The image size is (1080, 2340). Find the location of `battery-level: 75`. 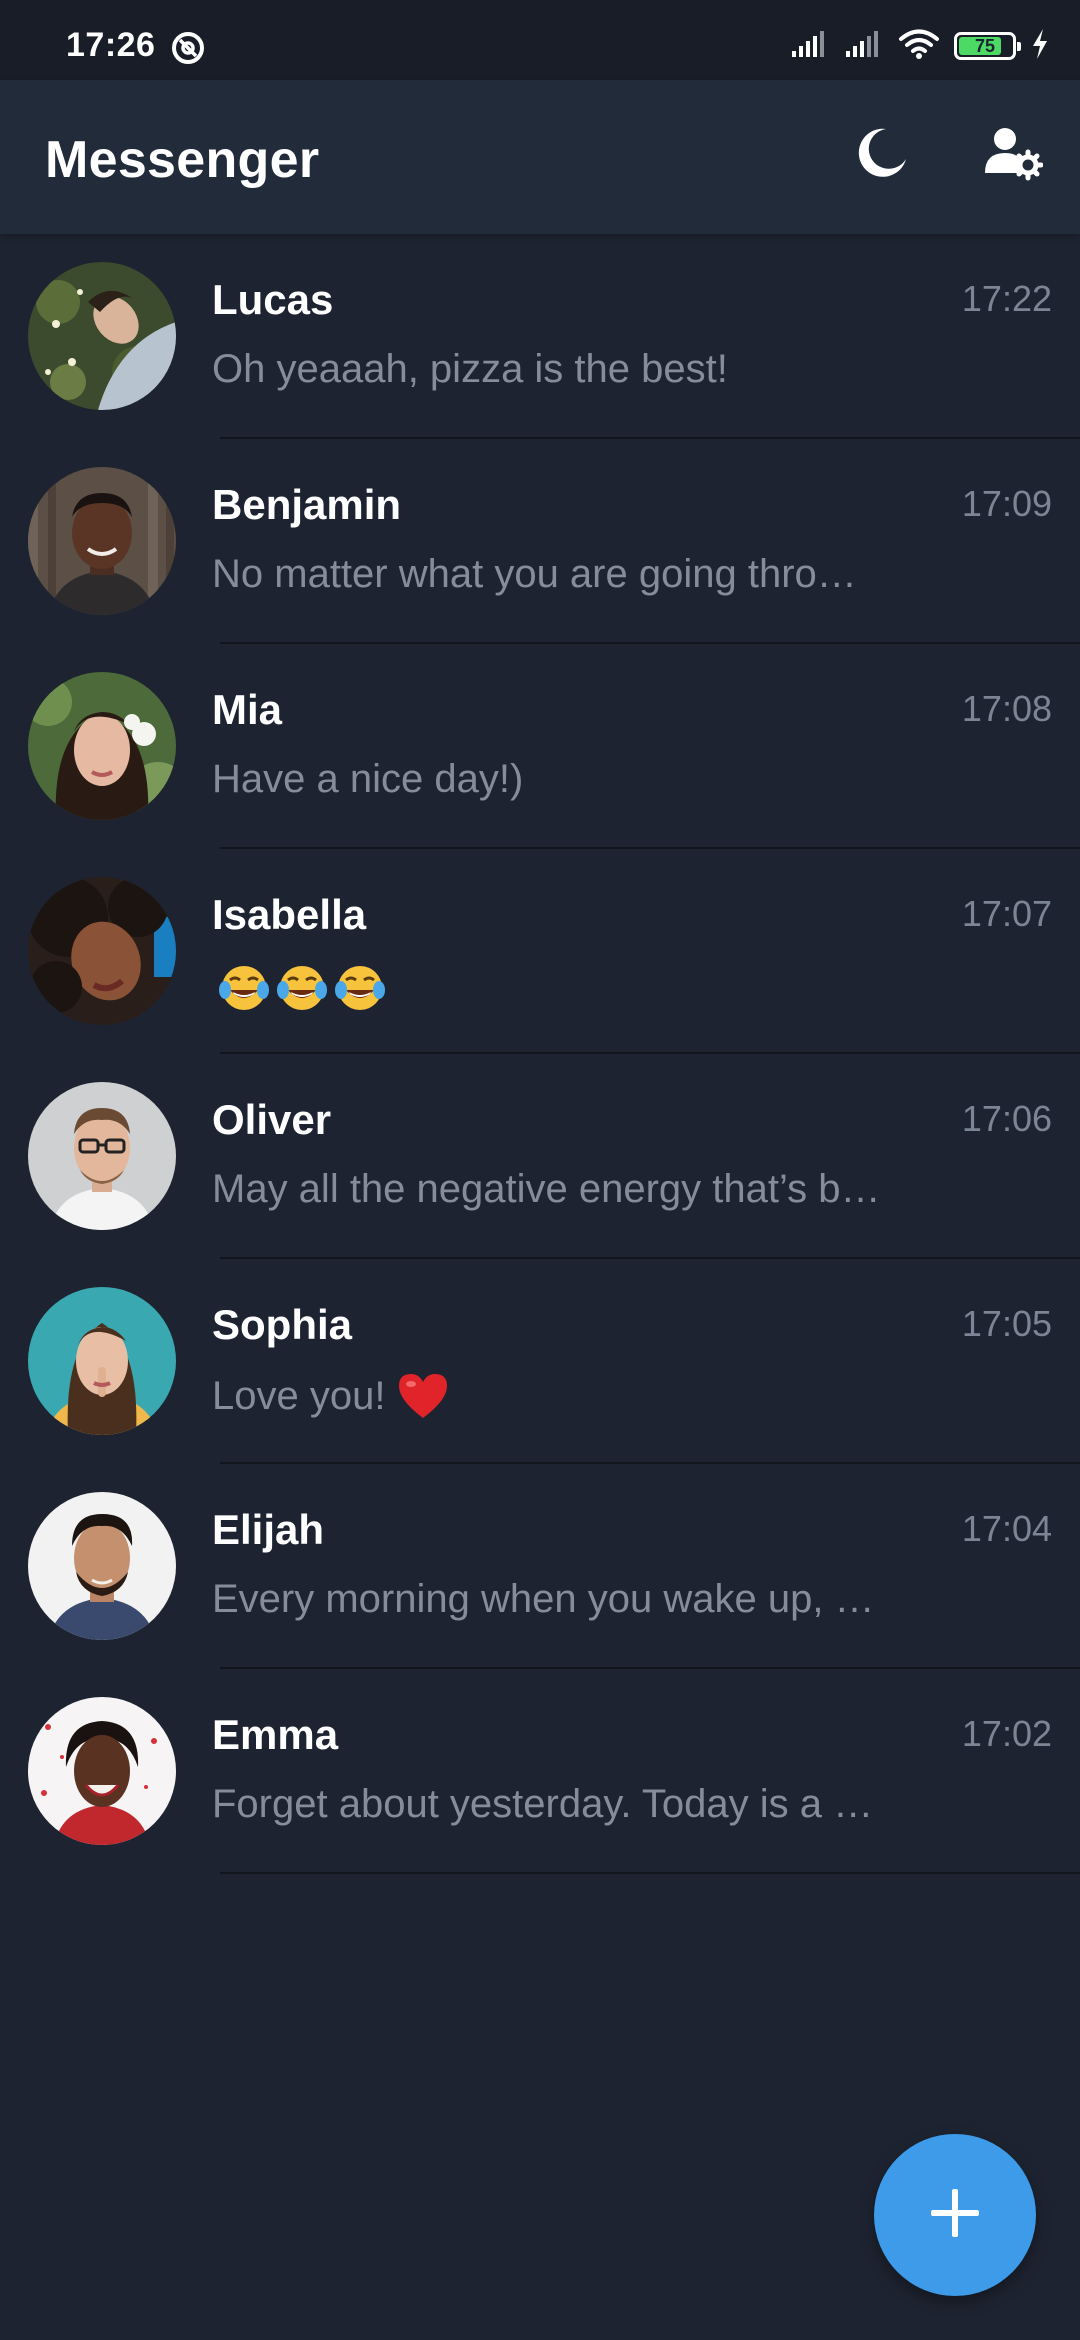

battery-level: 75 is located at coordinates (985, 46).